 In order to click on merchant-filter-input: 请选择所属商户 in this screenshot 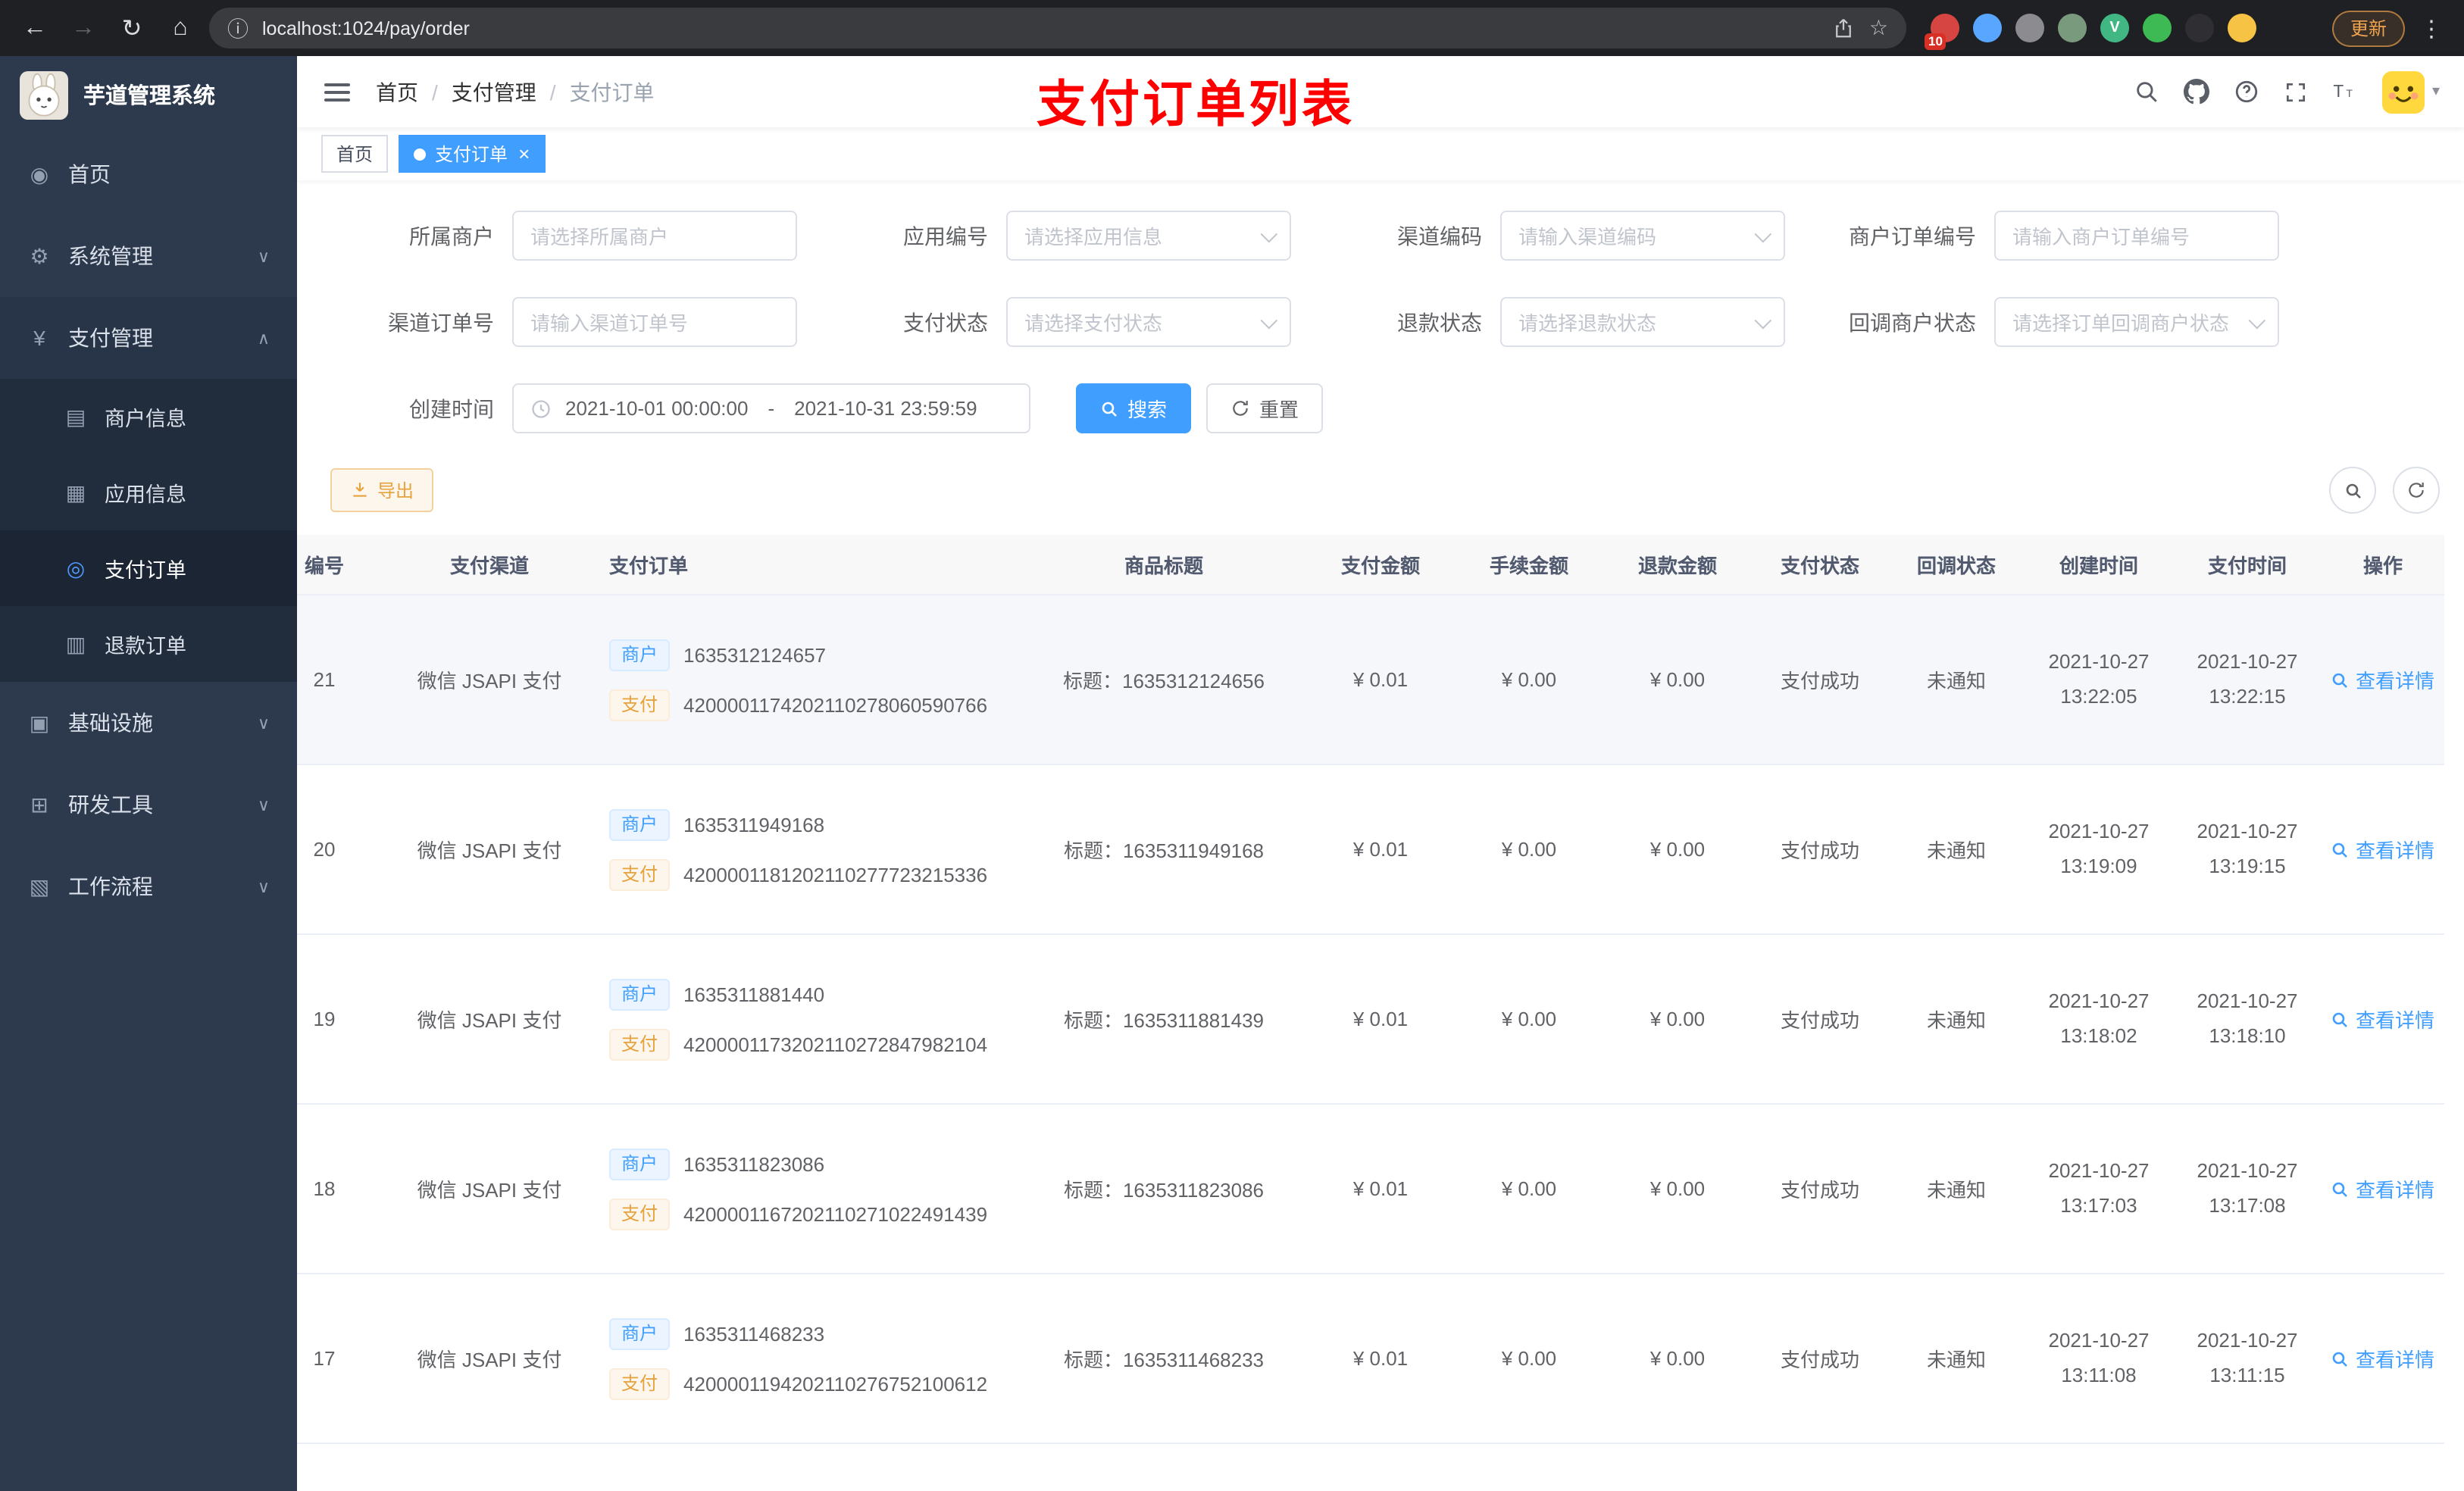, I will do `click(654, 236)`.